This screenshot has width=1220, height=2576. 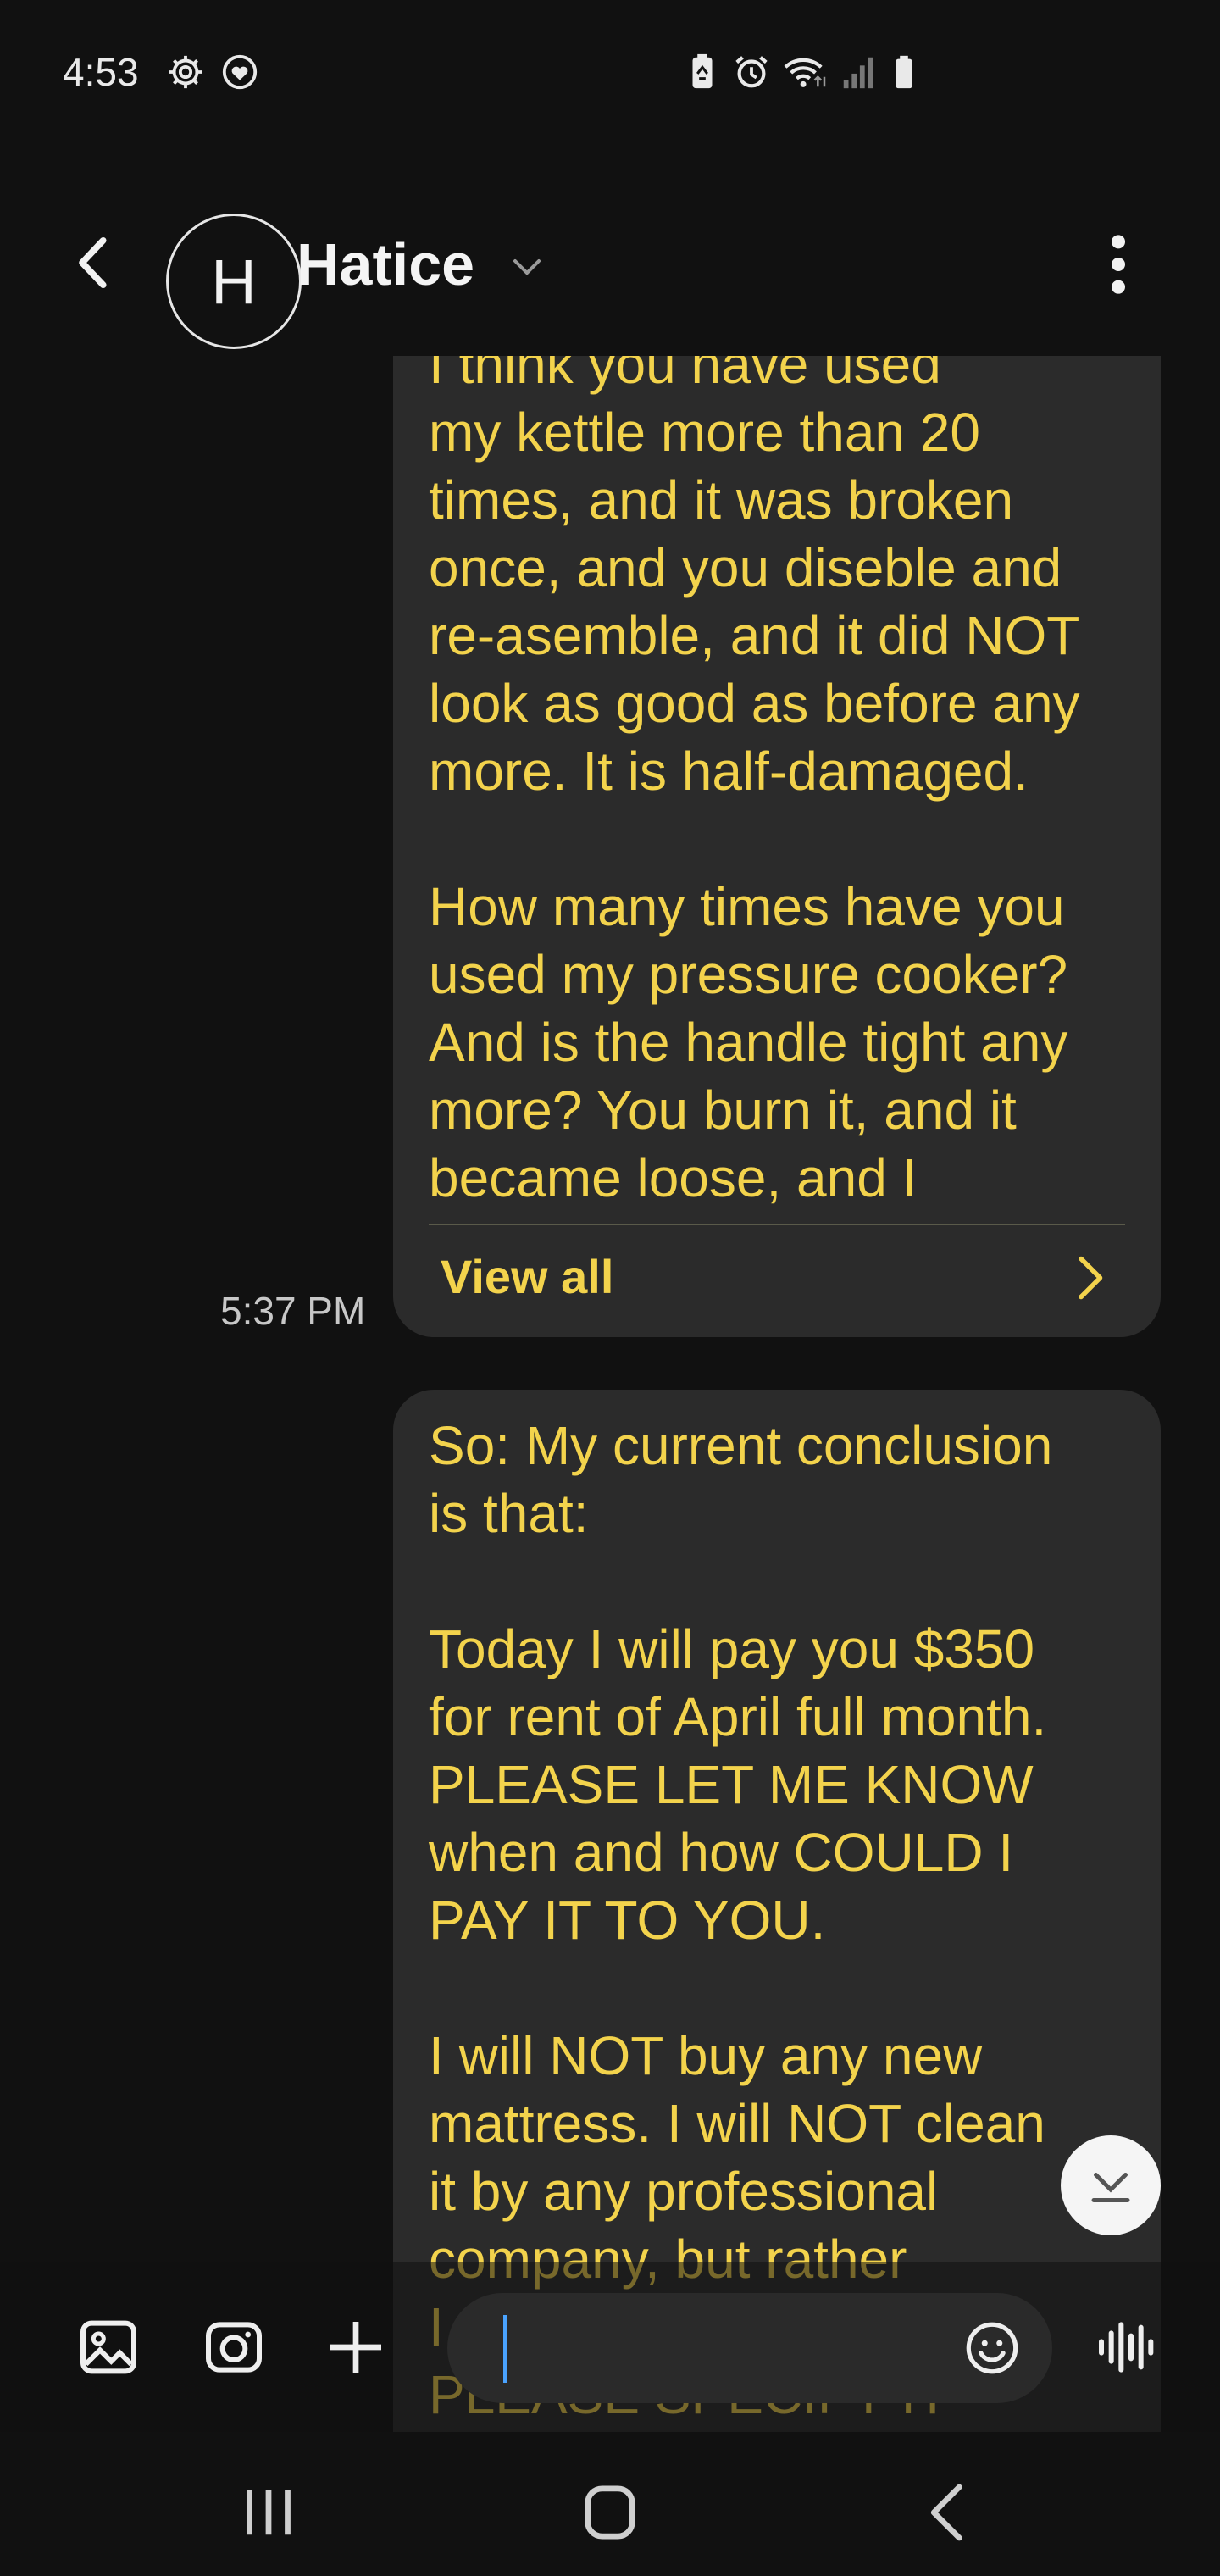 I want to click on wifi-icon, so click(x=805, y=72).